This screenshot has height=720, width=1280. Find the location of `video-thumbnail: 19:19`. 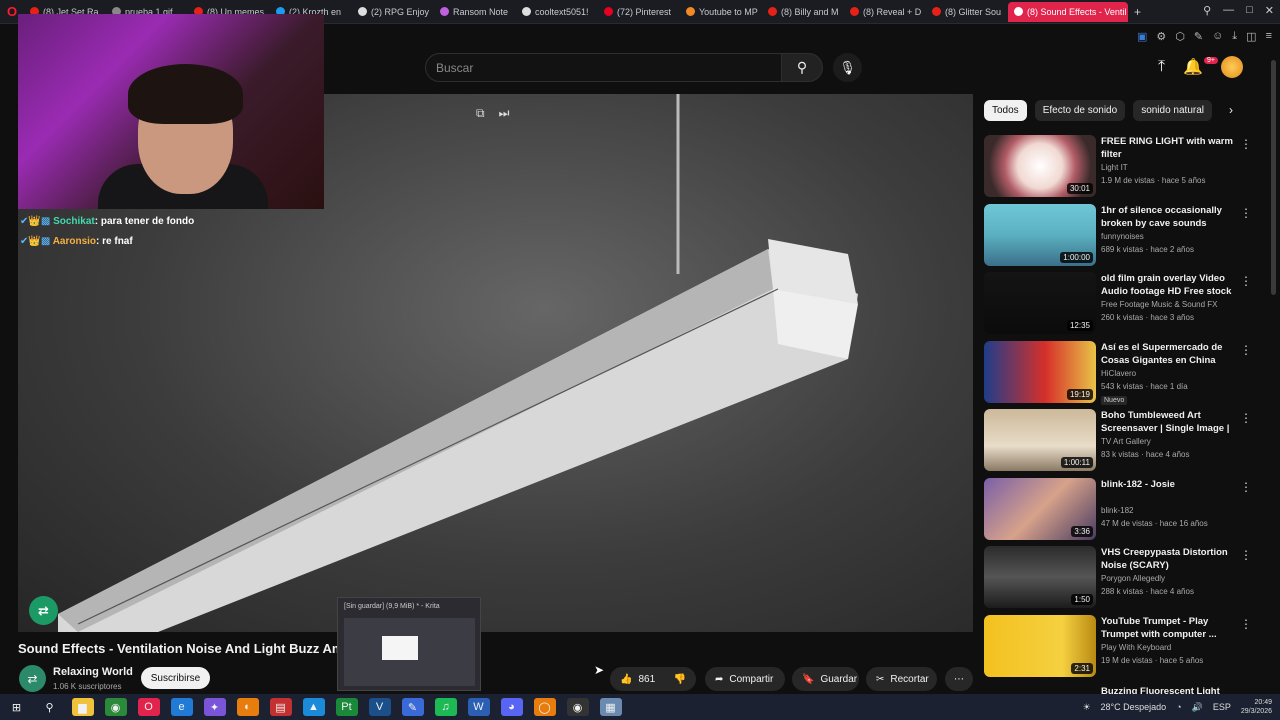

video-thumbnail: 19:19 is located at coordinates (1040, 371).